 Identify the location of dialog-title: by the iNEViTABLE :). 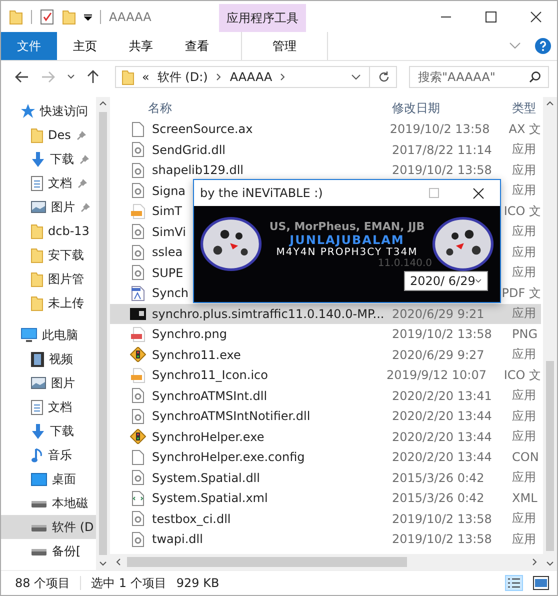
(261, 193).